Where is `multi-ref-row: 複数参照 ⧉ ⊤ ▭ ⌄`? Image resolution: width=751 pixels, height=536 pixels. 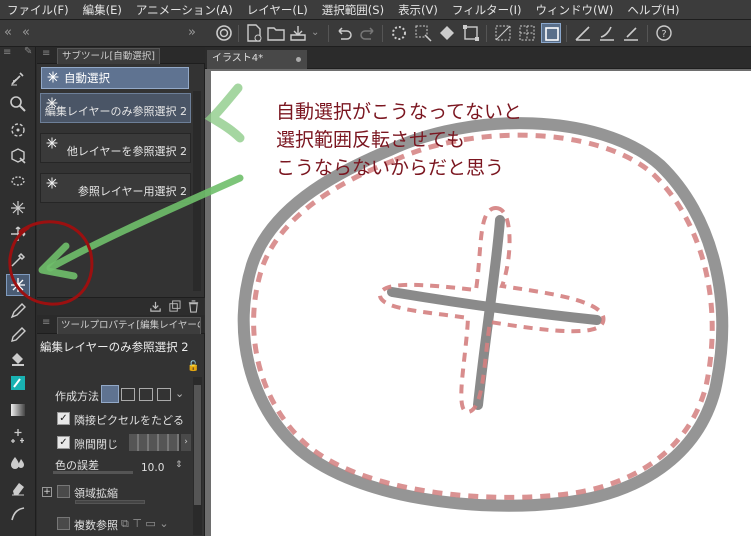
multi-ref-row: 複数参照 ⧉ ⊤ ▭ ⌄ is located at coordinates (121, 524).